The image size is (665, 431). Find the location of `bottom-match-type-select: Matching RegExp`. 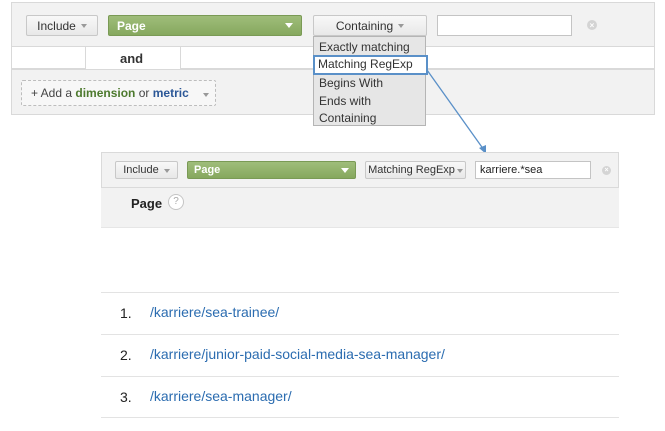

bottom-match-type-select: Matching RegExp is located at coordinates (415, 170).